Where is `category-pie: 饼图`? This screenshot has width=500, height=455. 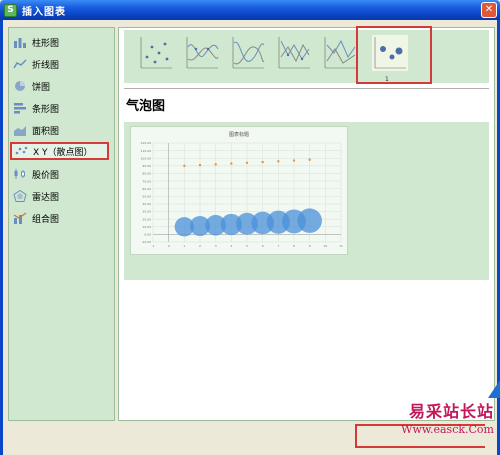 category-pie: 饼图 is located at coordinates (63, 86).